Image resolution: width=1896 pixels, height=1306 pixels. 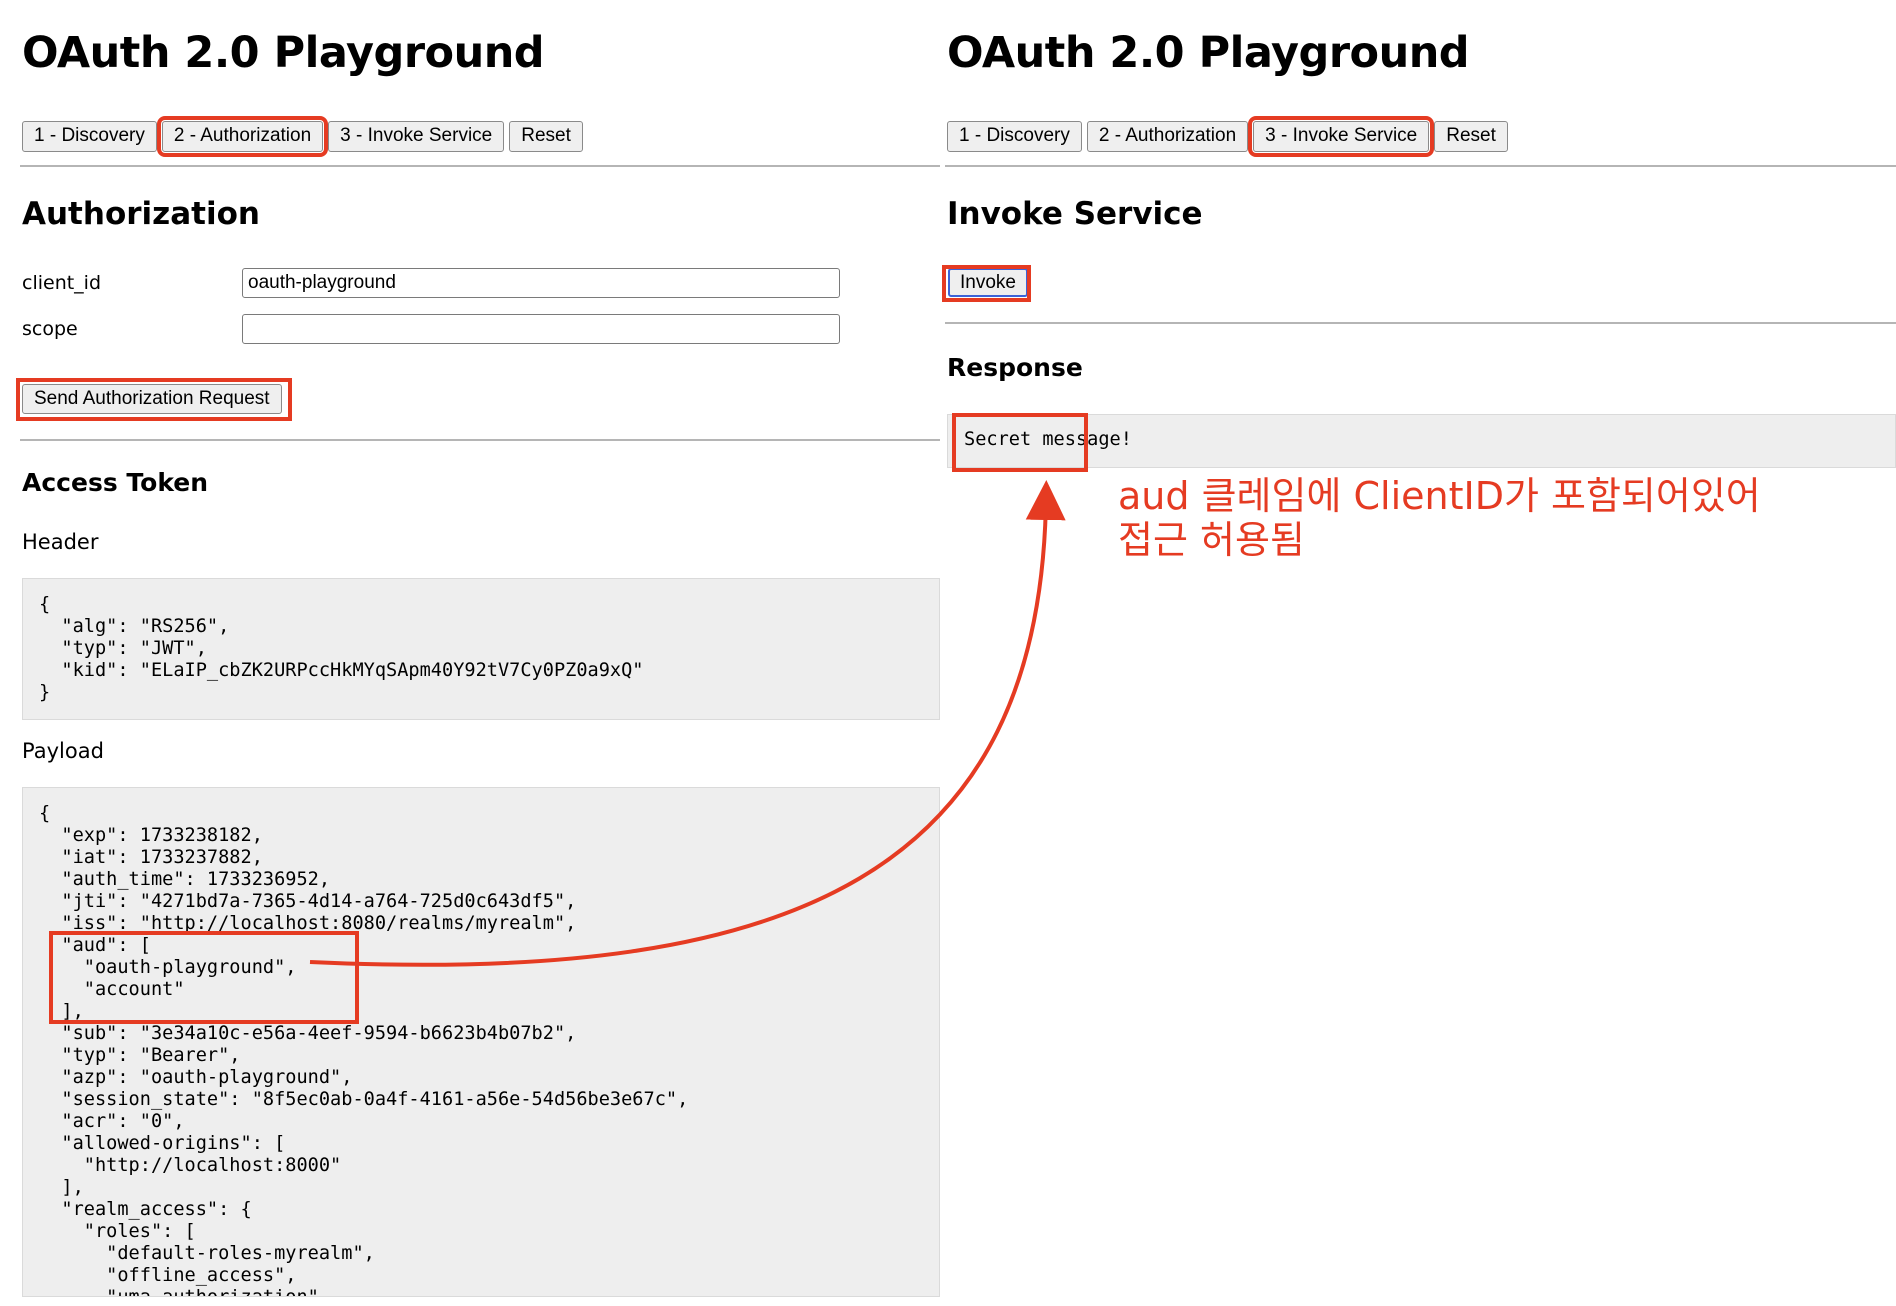 I want to click on response-title: Response, so click(x=1015, y=367).